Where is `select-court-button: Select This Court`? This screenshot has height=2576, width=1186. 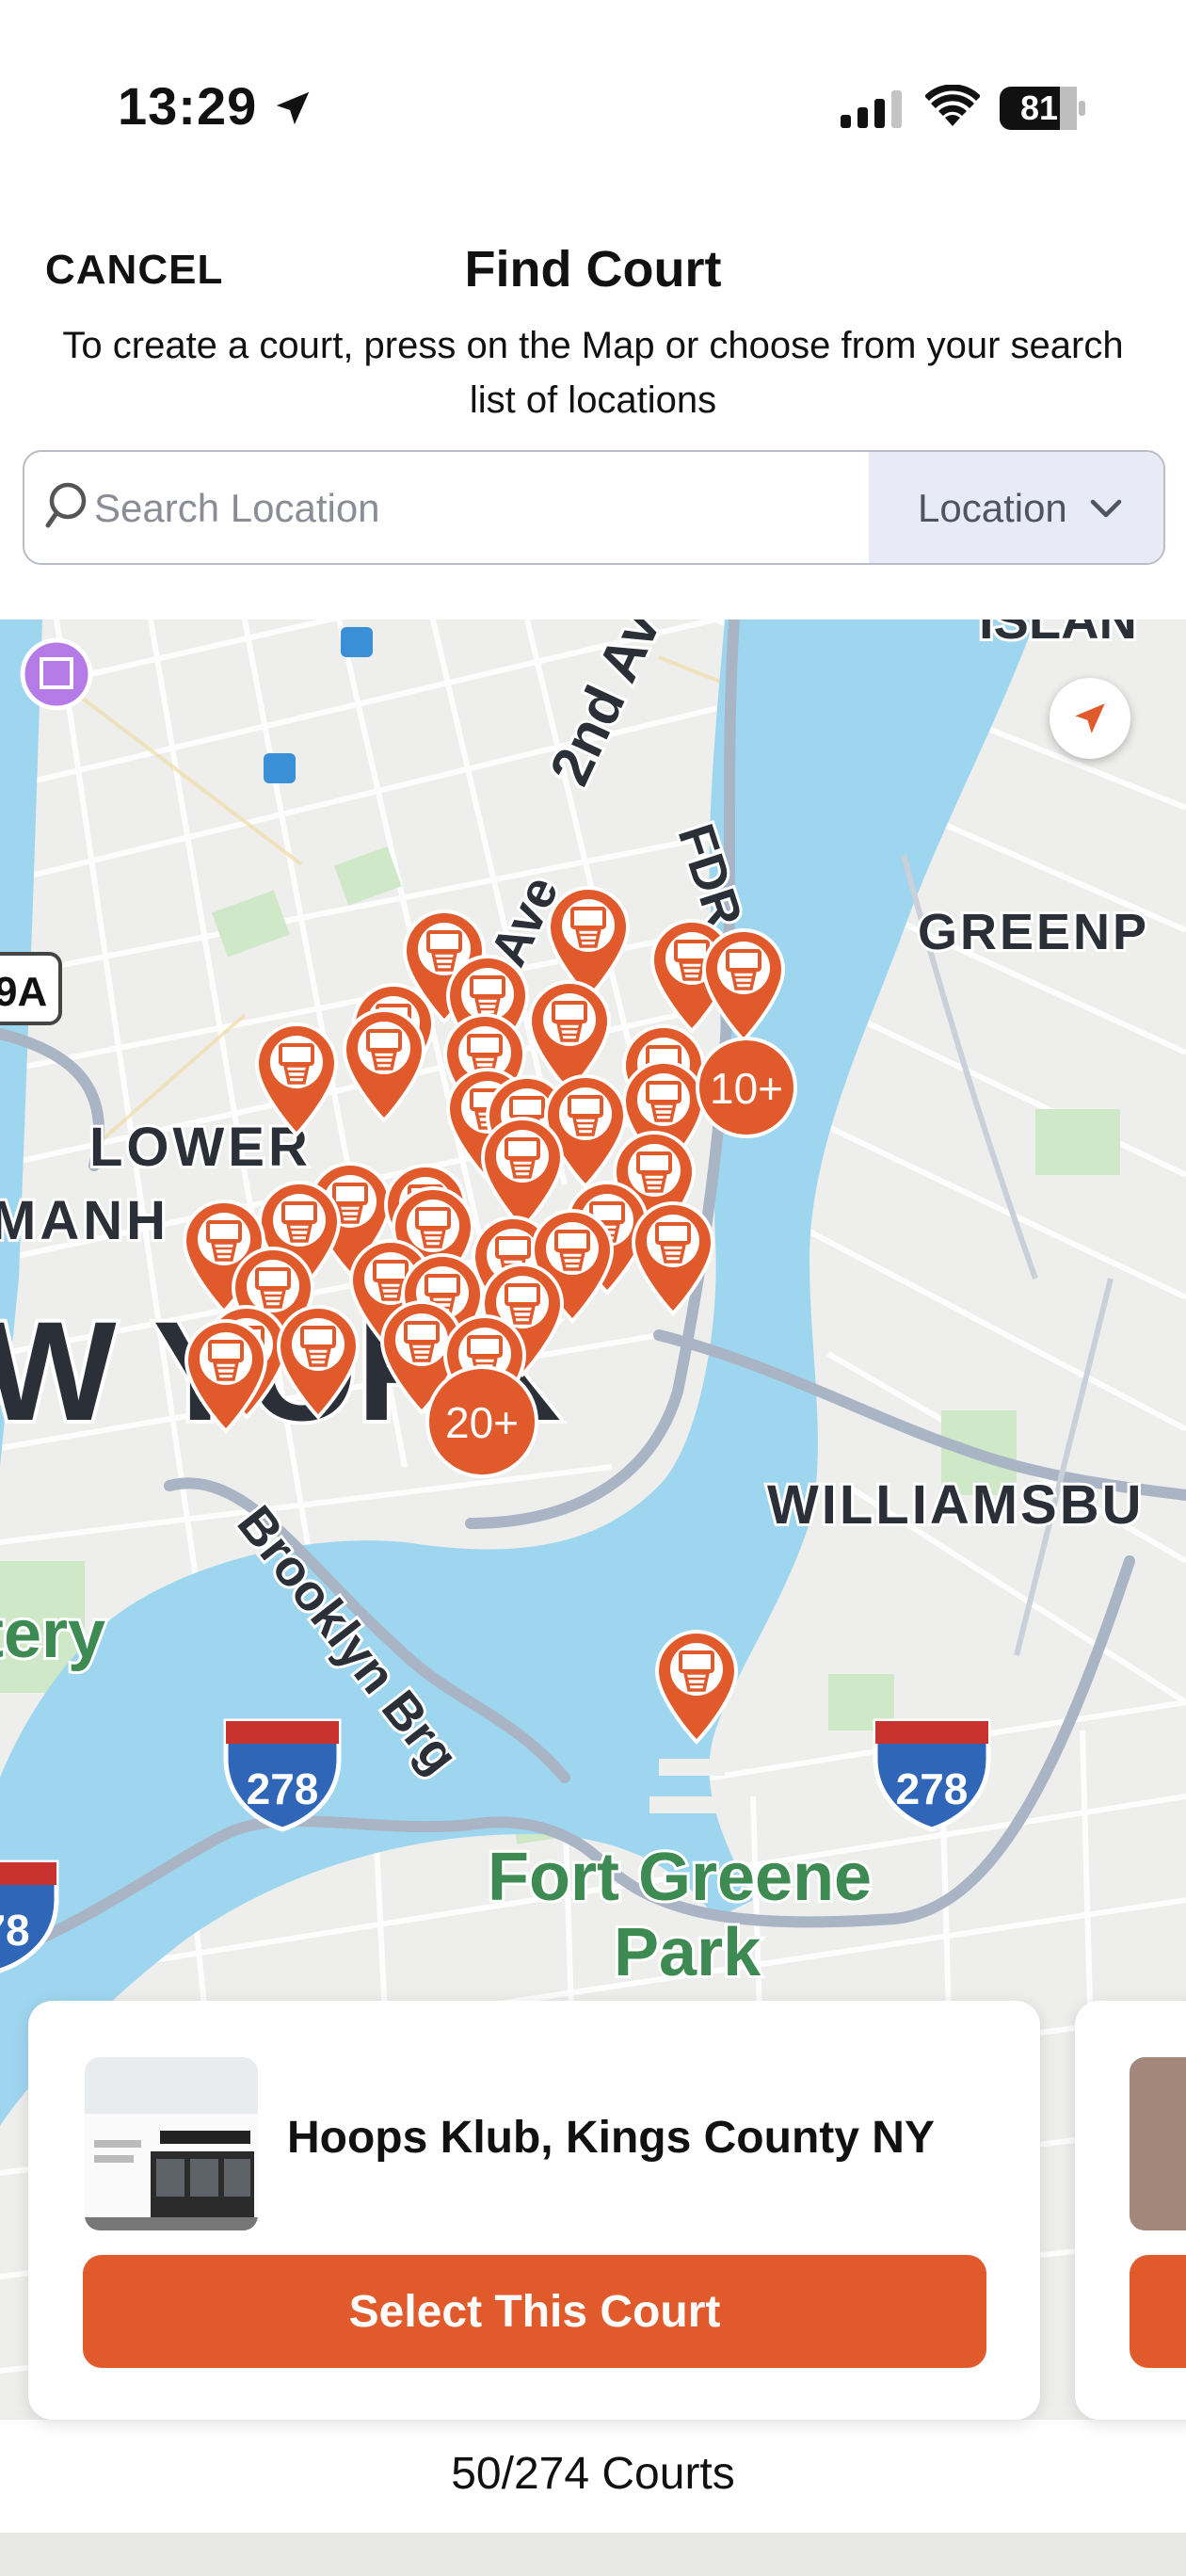 select-court-button: Select This Court is located at coordinates (534, 2311).